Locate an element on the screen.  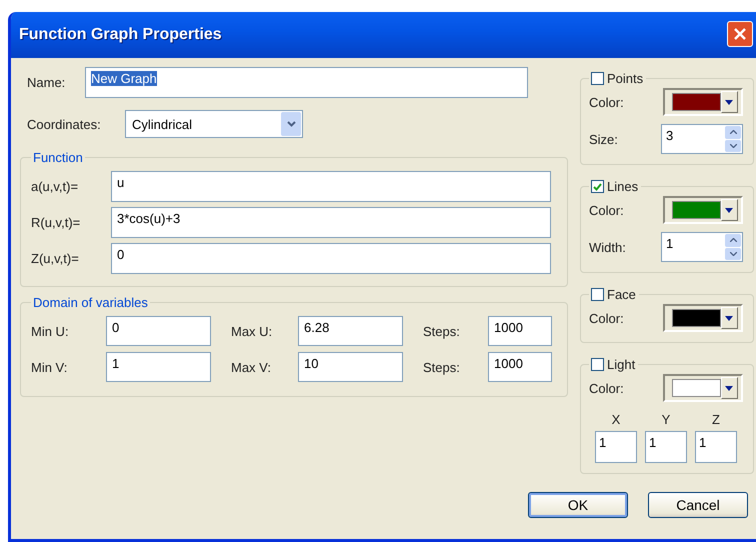
chevron-down-icon is located at coordinates (291, 124).